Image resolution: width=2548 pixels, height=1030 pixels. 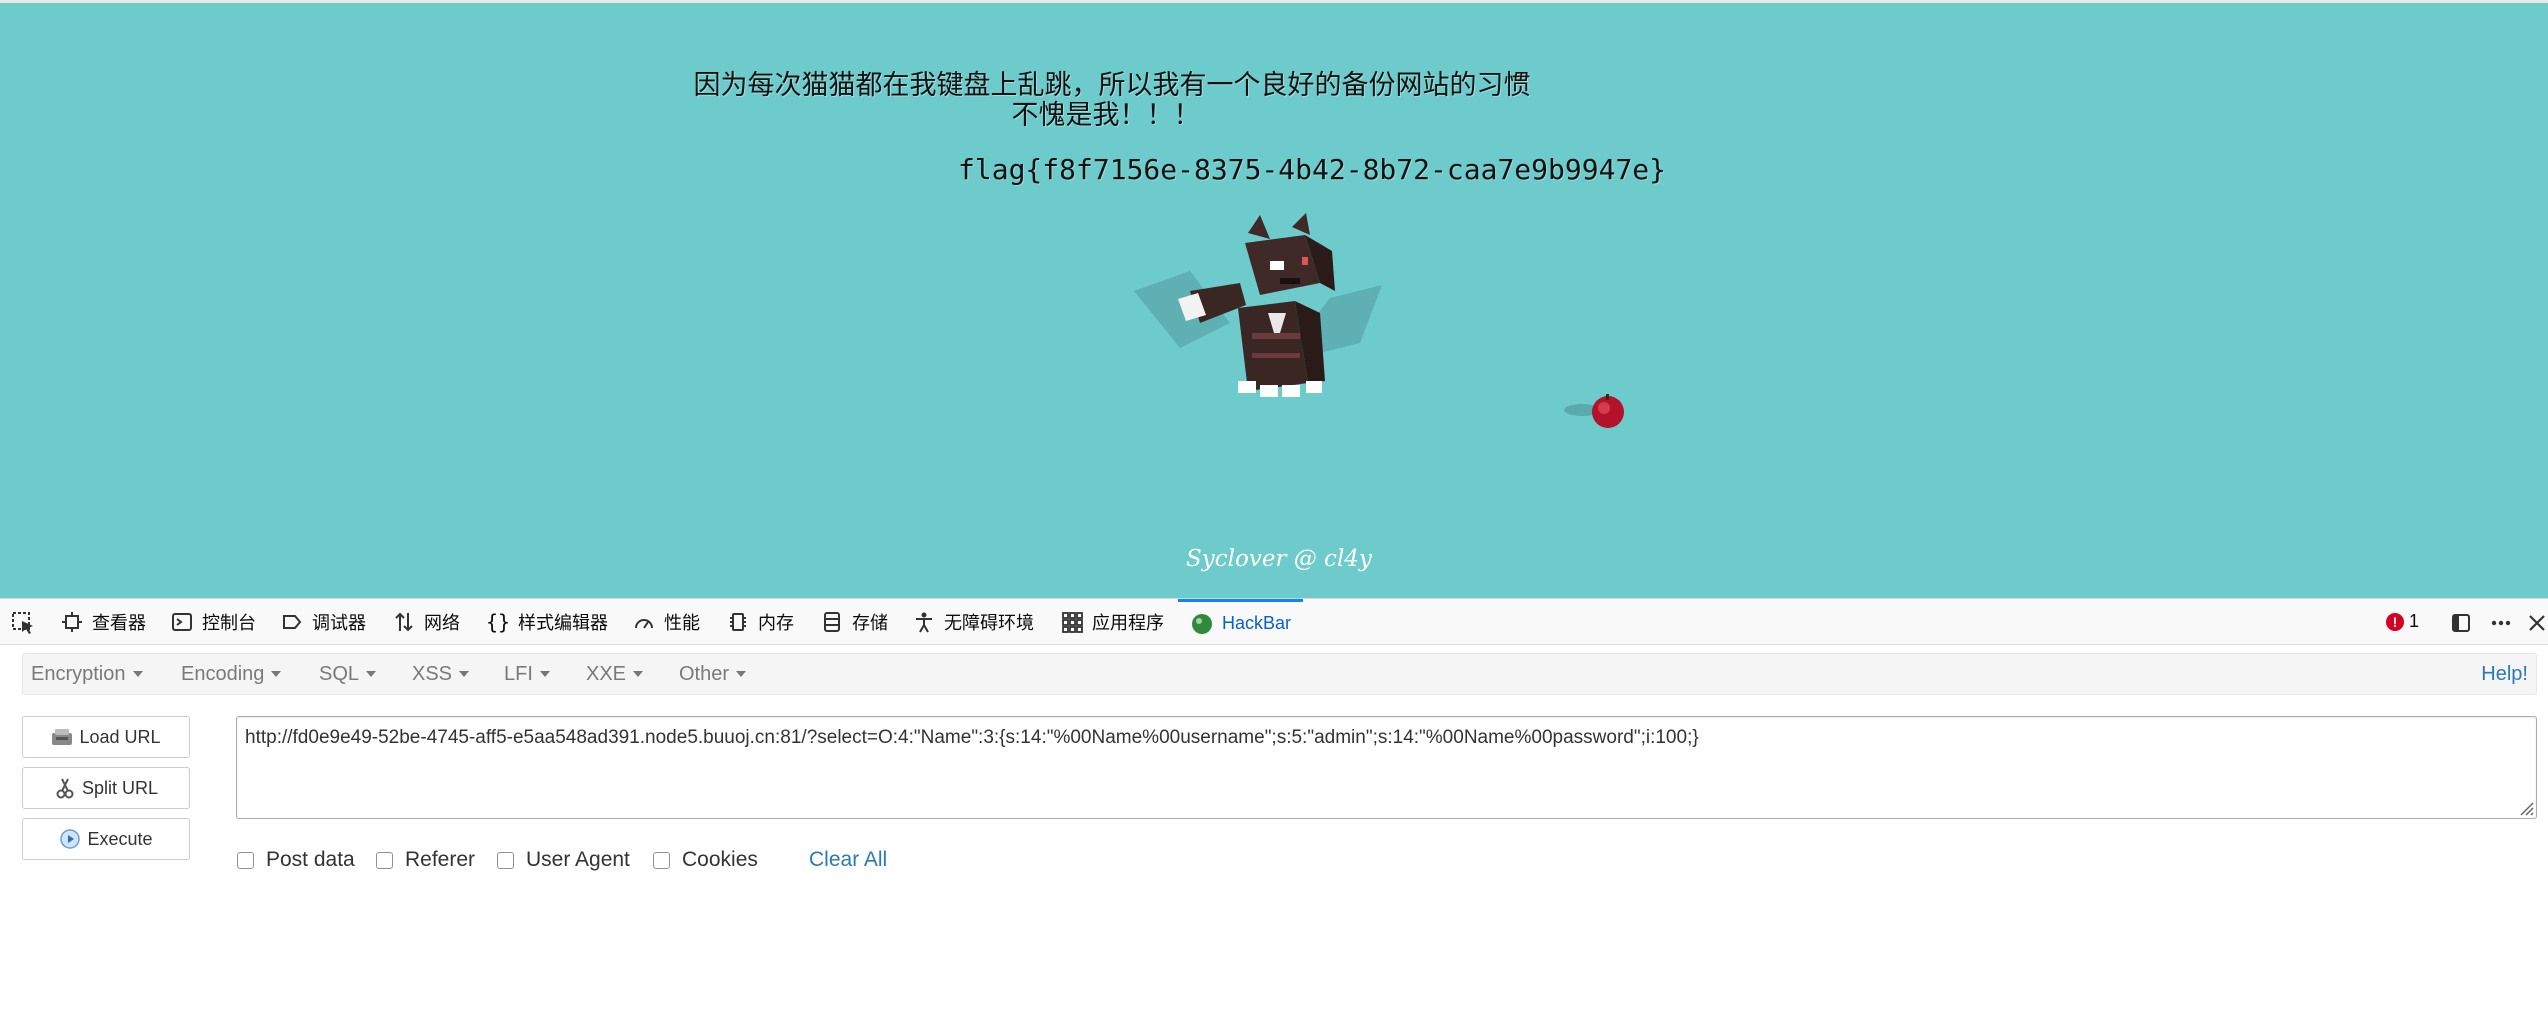 I want to click on referer-checkbox, so click(x=384, y=860).